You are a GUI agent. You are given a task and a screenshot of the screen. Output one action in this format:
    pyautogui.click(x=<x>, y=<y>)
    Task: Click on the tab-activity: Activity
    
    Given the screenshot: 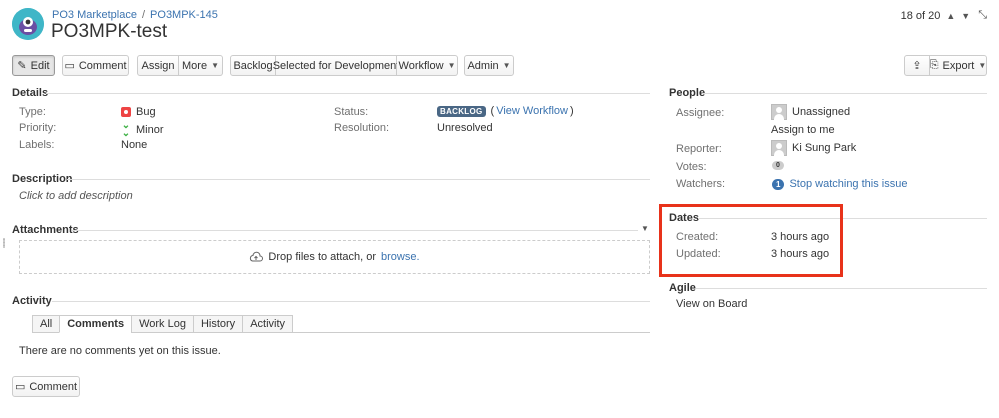 What is the action you would take?
    pyautogui.click(x=268, y=324)
    